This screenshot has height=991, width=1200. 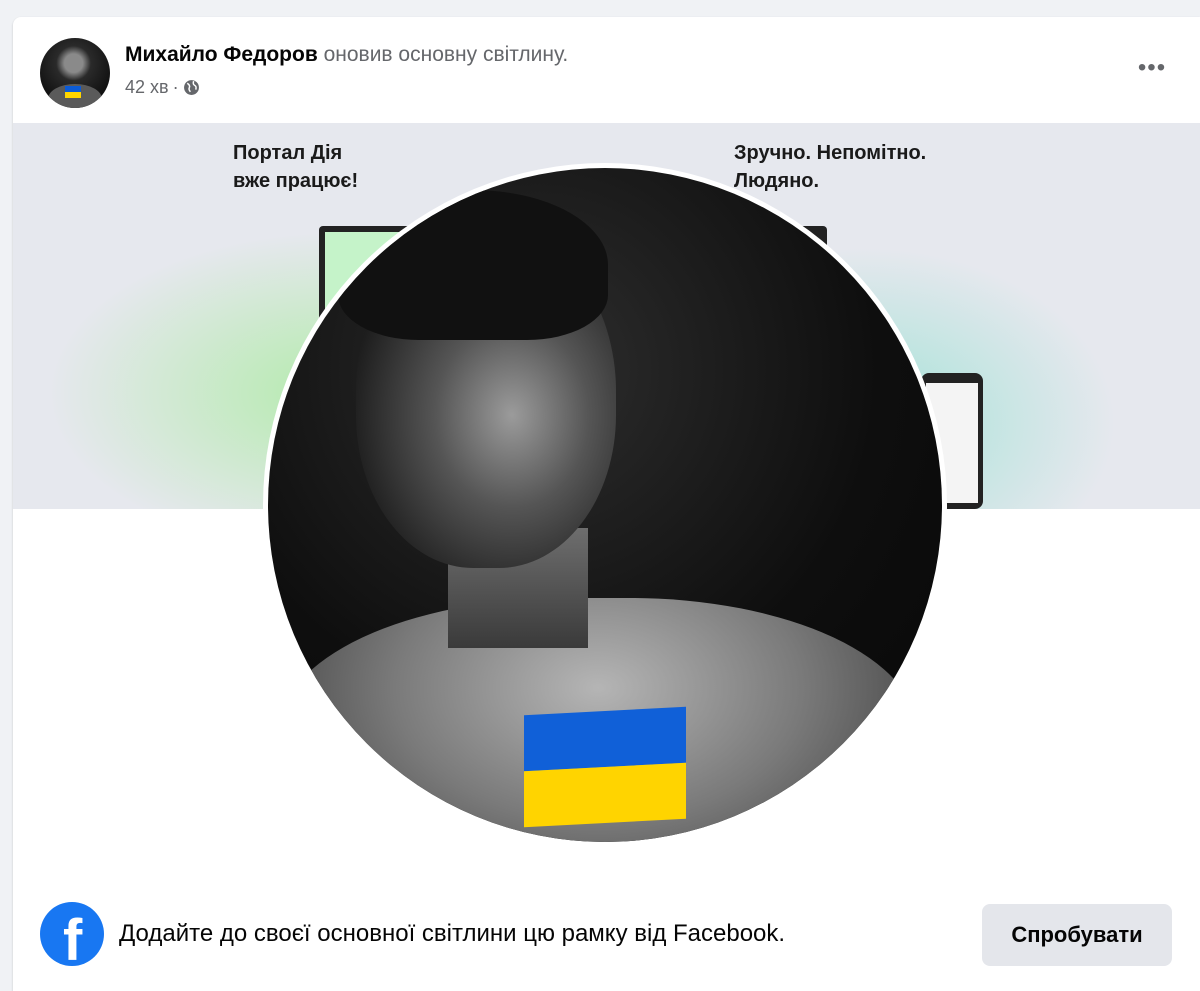 What do you see at coordinates (605, 739) in the screenshot?
I see `flag-blue-stripe` at bounding box center [605, 739].